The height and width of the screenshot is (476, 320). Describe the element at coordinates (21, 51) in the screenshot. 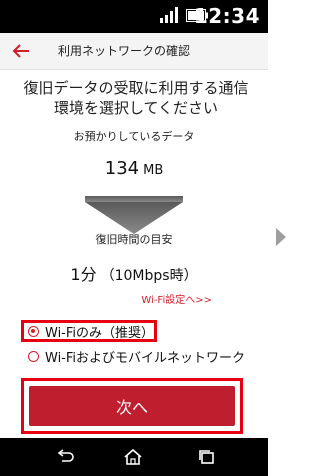

I see `back-arrow-icon` at that location.